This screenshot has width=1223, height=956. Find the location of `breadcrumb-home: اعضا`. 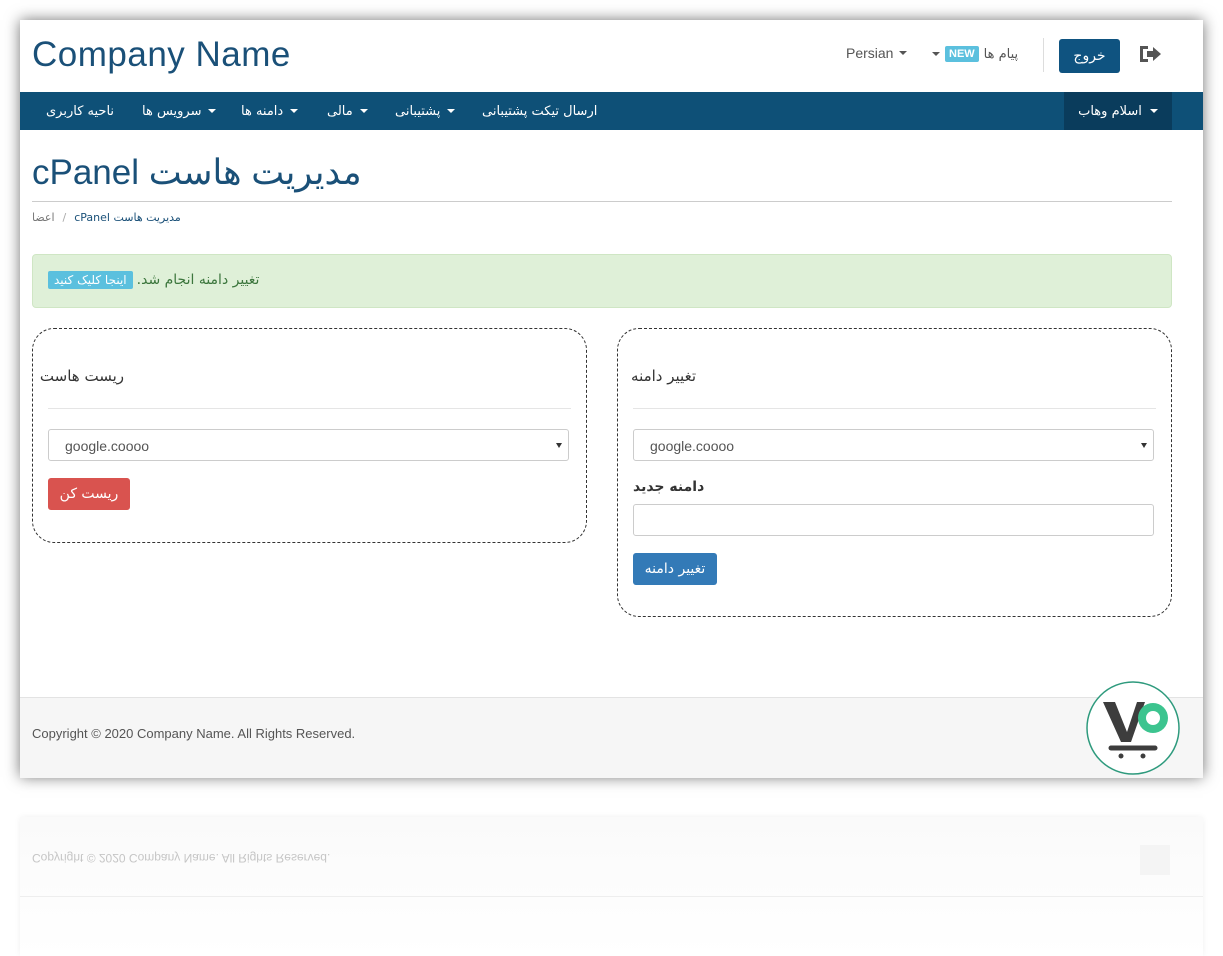

breadcrumb-home: اعضا is located at coordinates (43, 217).